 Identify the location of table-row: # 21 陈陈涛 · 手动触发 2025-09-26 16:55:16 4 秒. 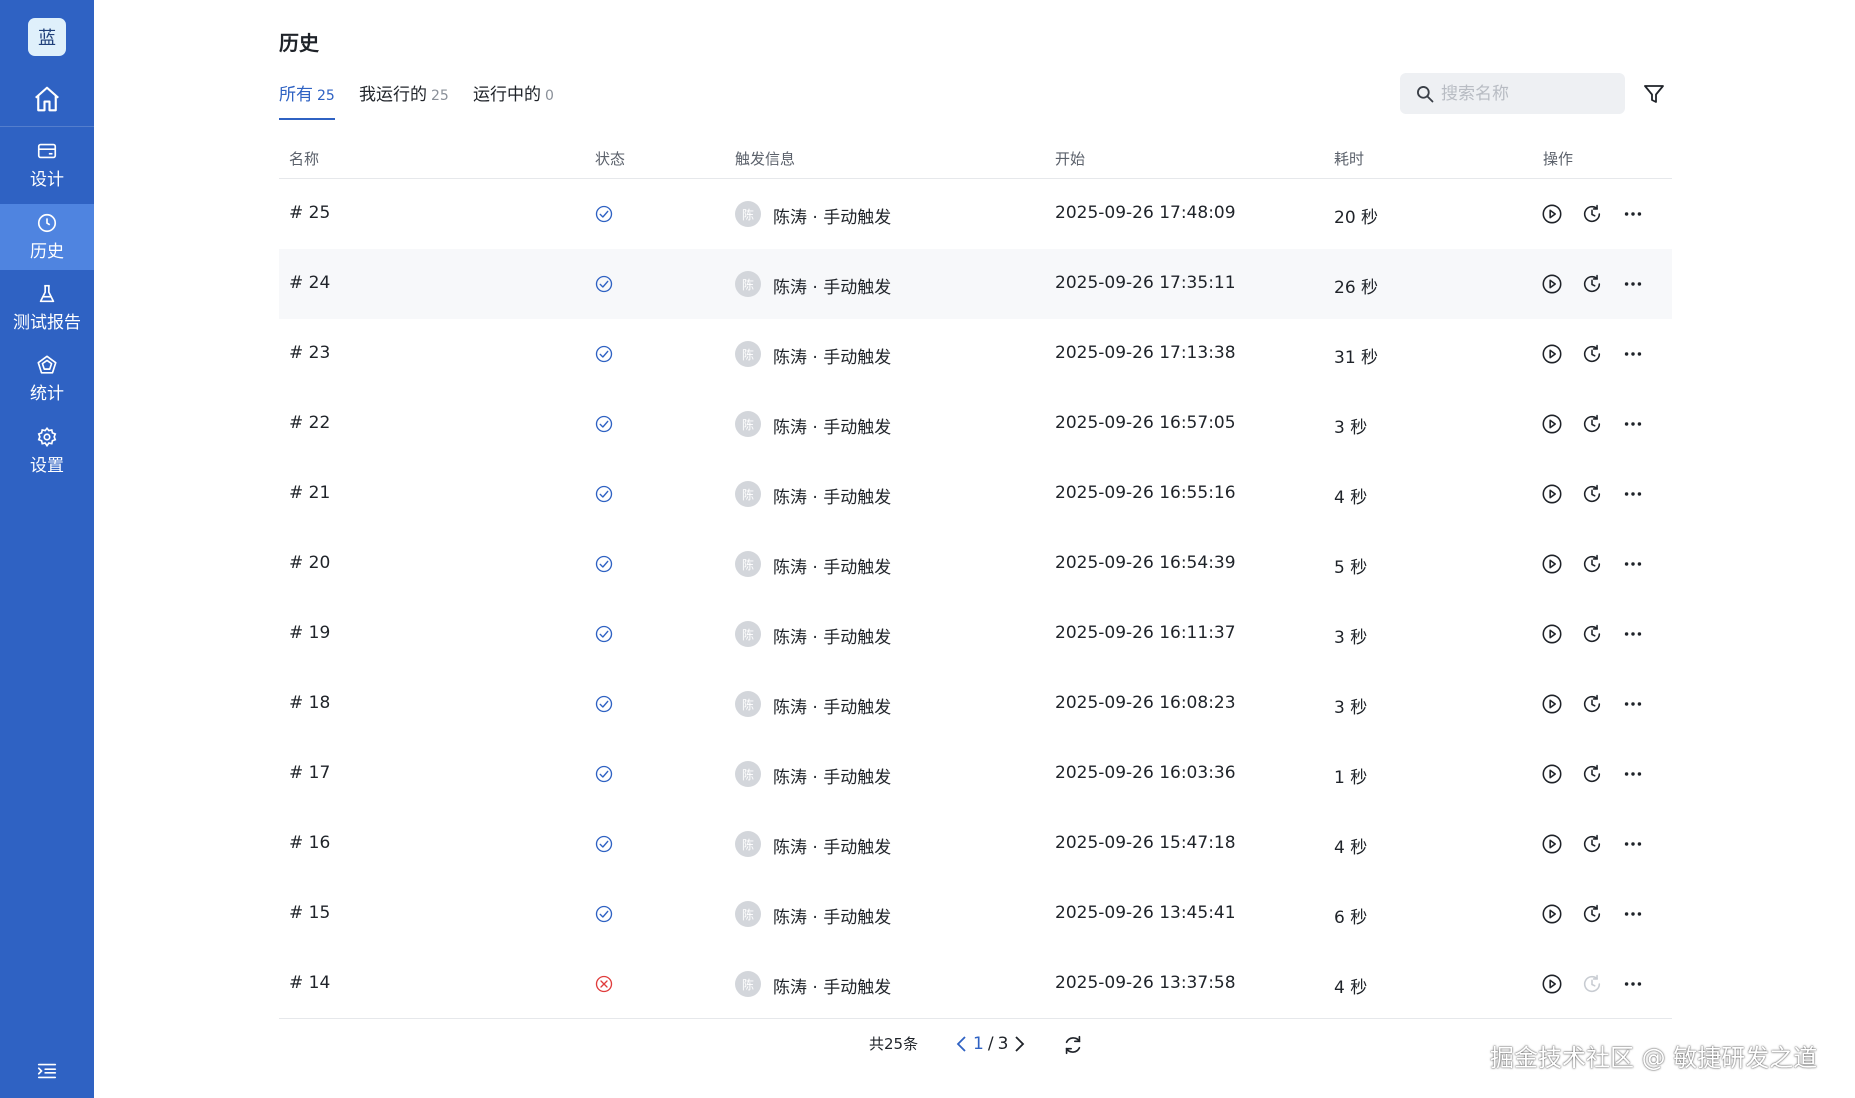
(975, 494).